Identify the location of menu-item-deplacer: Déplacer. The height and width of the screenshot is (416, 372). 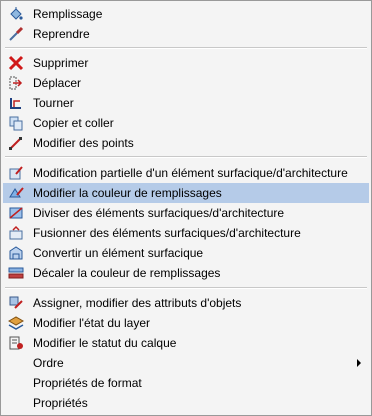
(186, 83).